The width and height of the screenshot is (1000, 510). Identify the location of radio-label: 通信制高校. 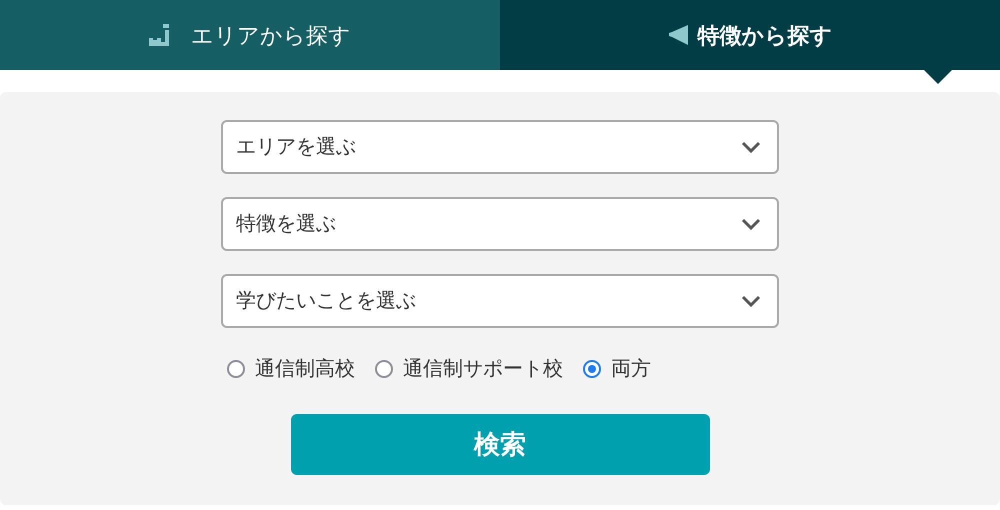
(305, 369).